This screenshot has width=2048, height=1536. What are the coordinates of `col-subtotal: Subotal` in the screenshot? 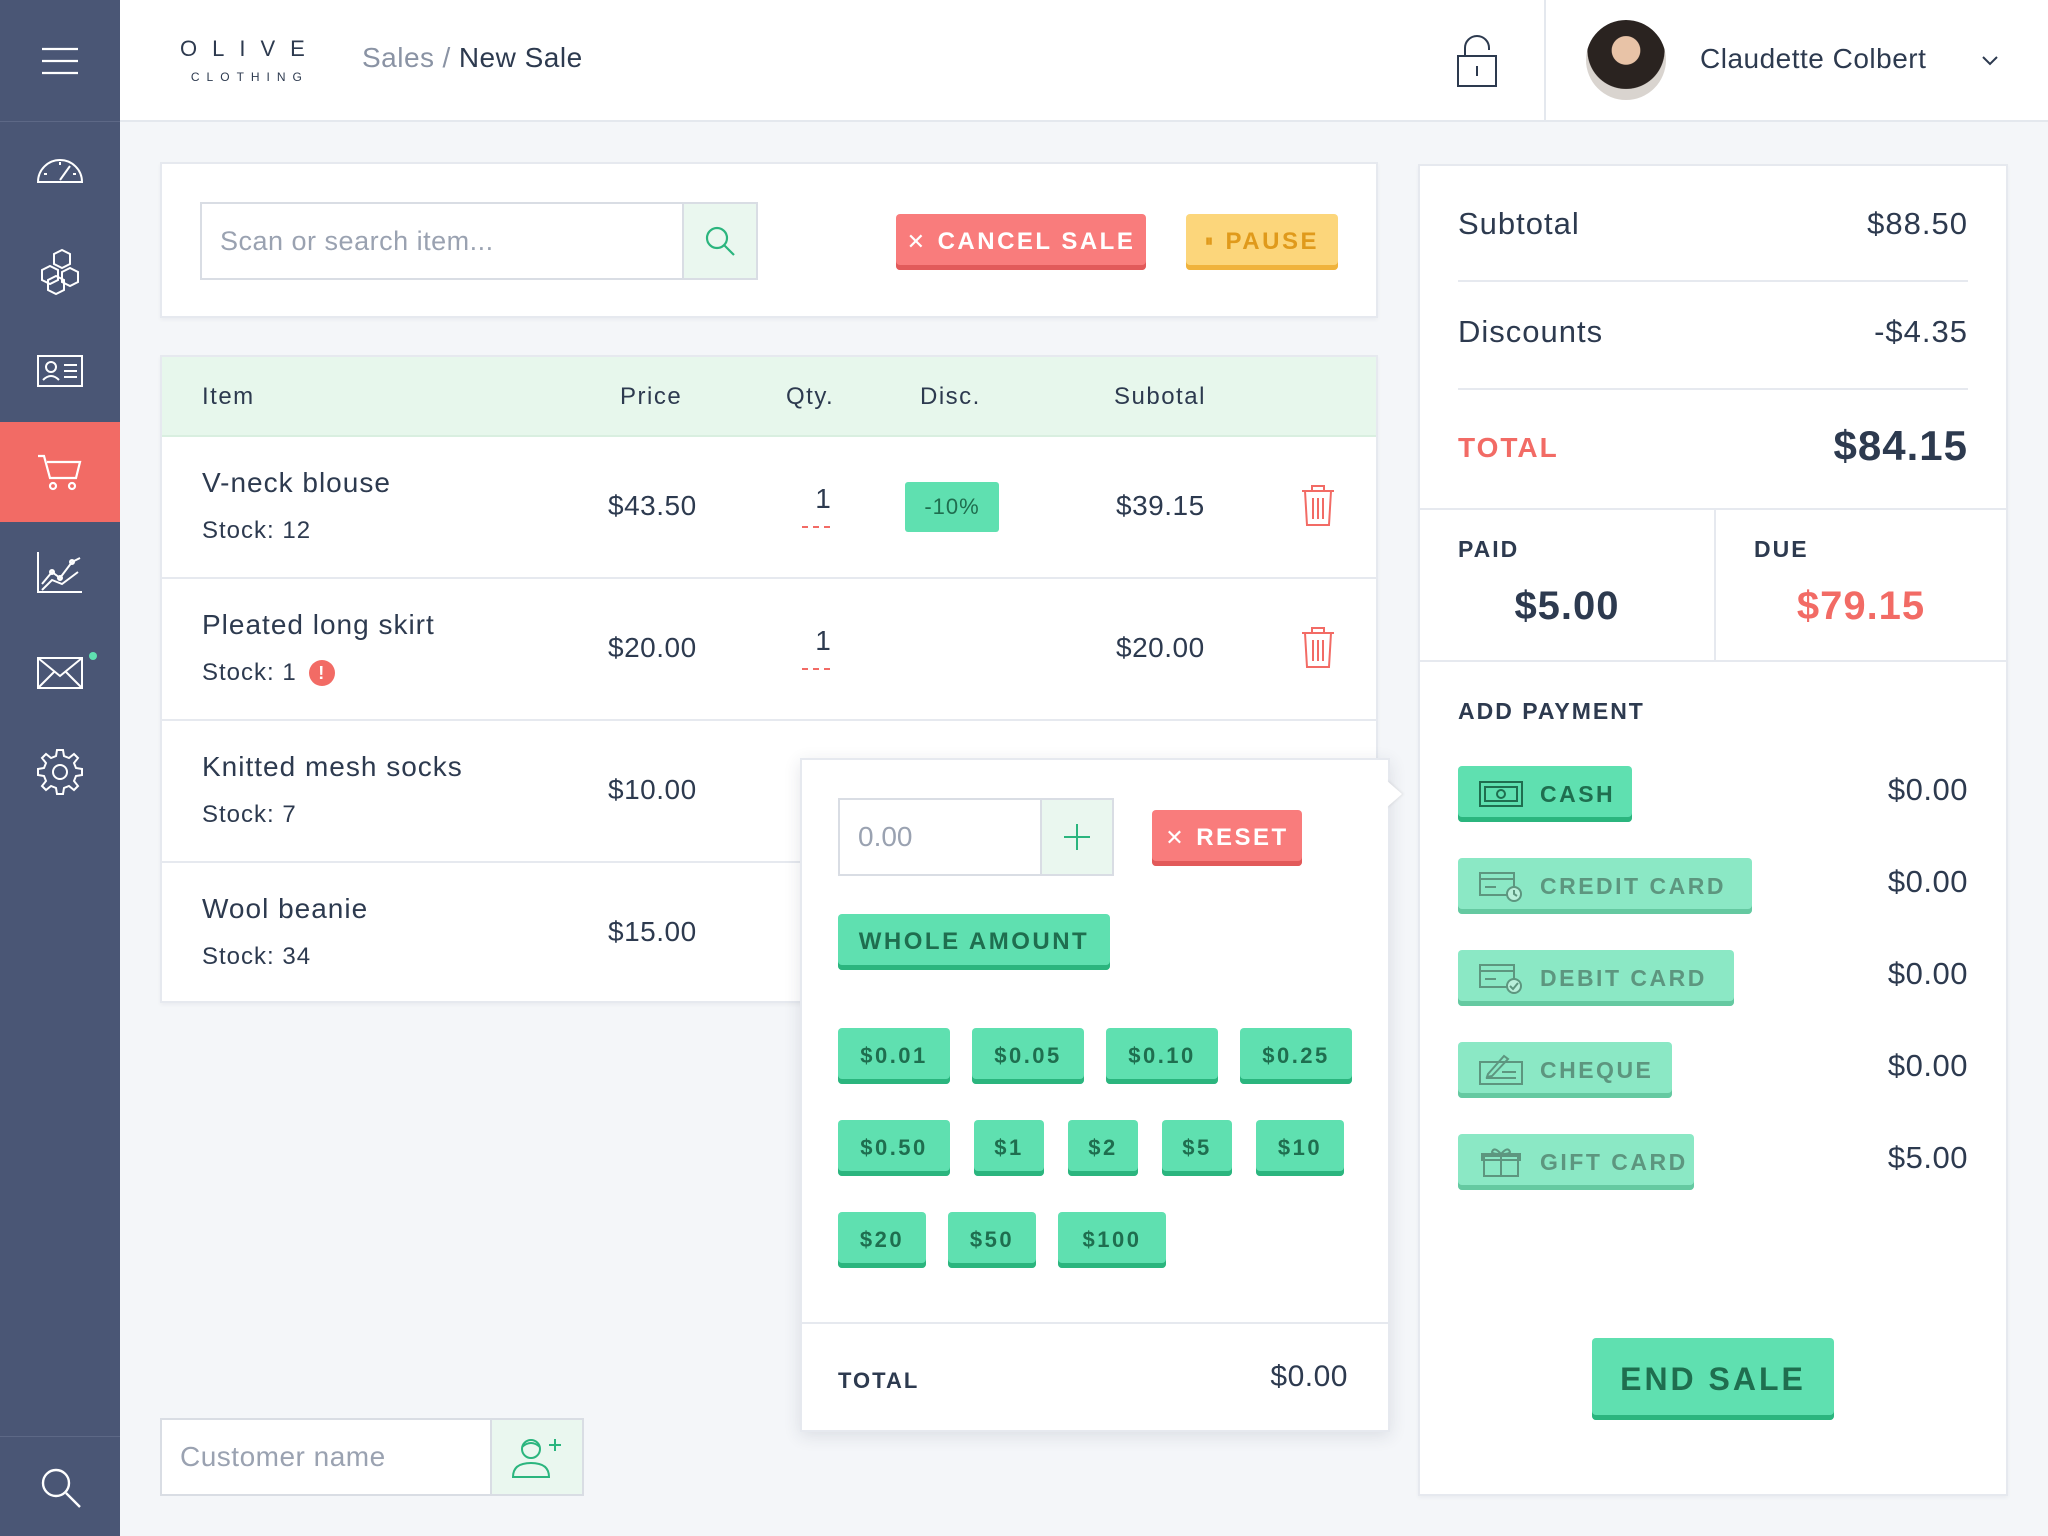 It's located at (1160, 396).